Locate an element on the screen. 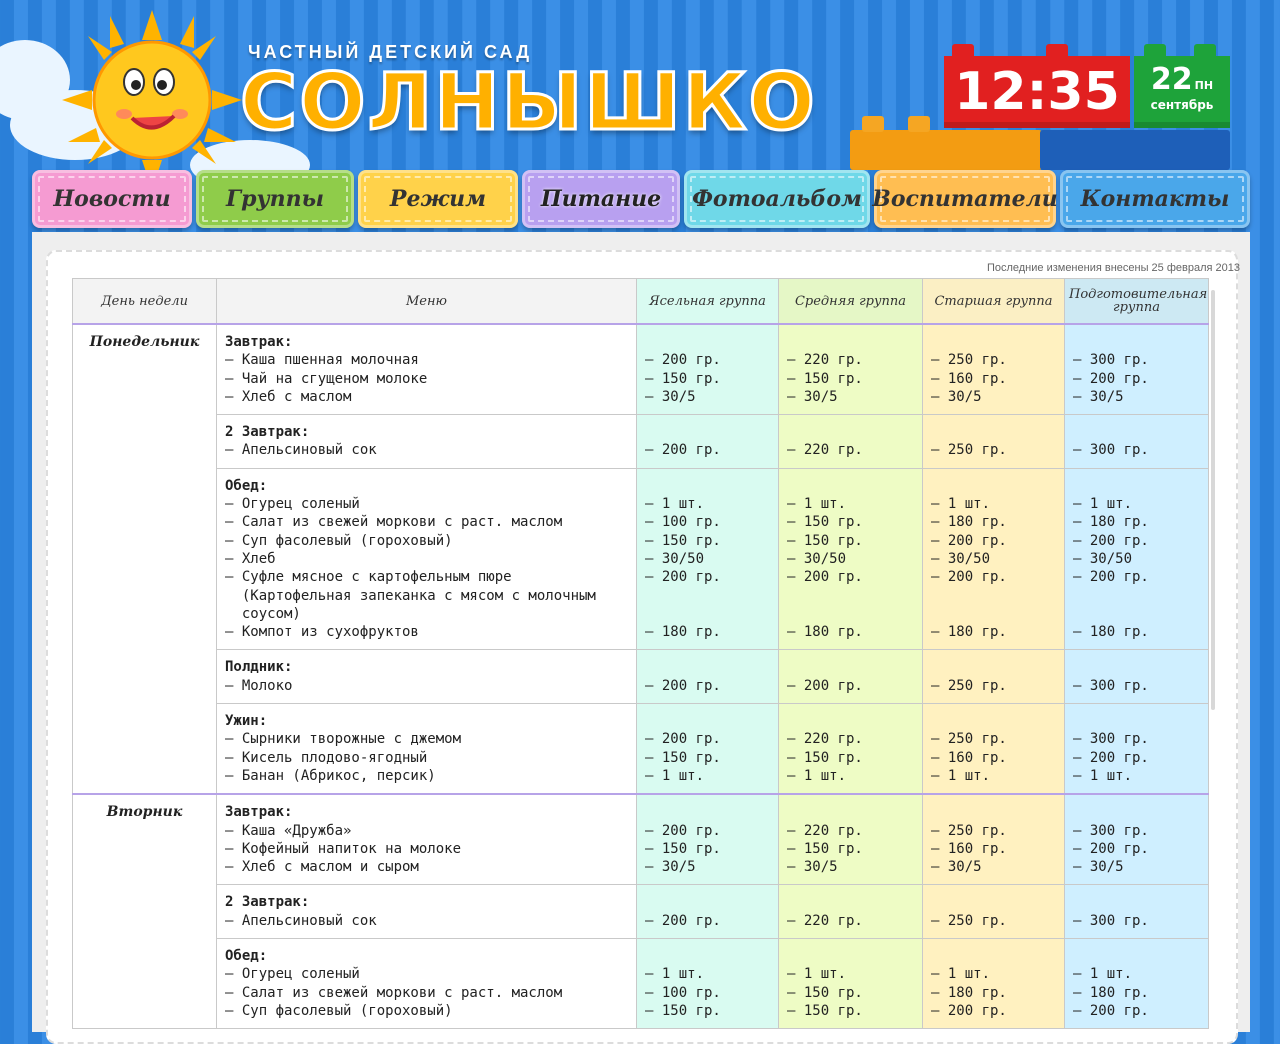 The width and height of the screenshot is (1280, 1044). nav-photo: Фотоальбом is located at coordinates (777, 199).